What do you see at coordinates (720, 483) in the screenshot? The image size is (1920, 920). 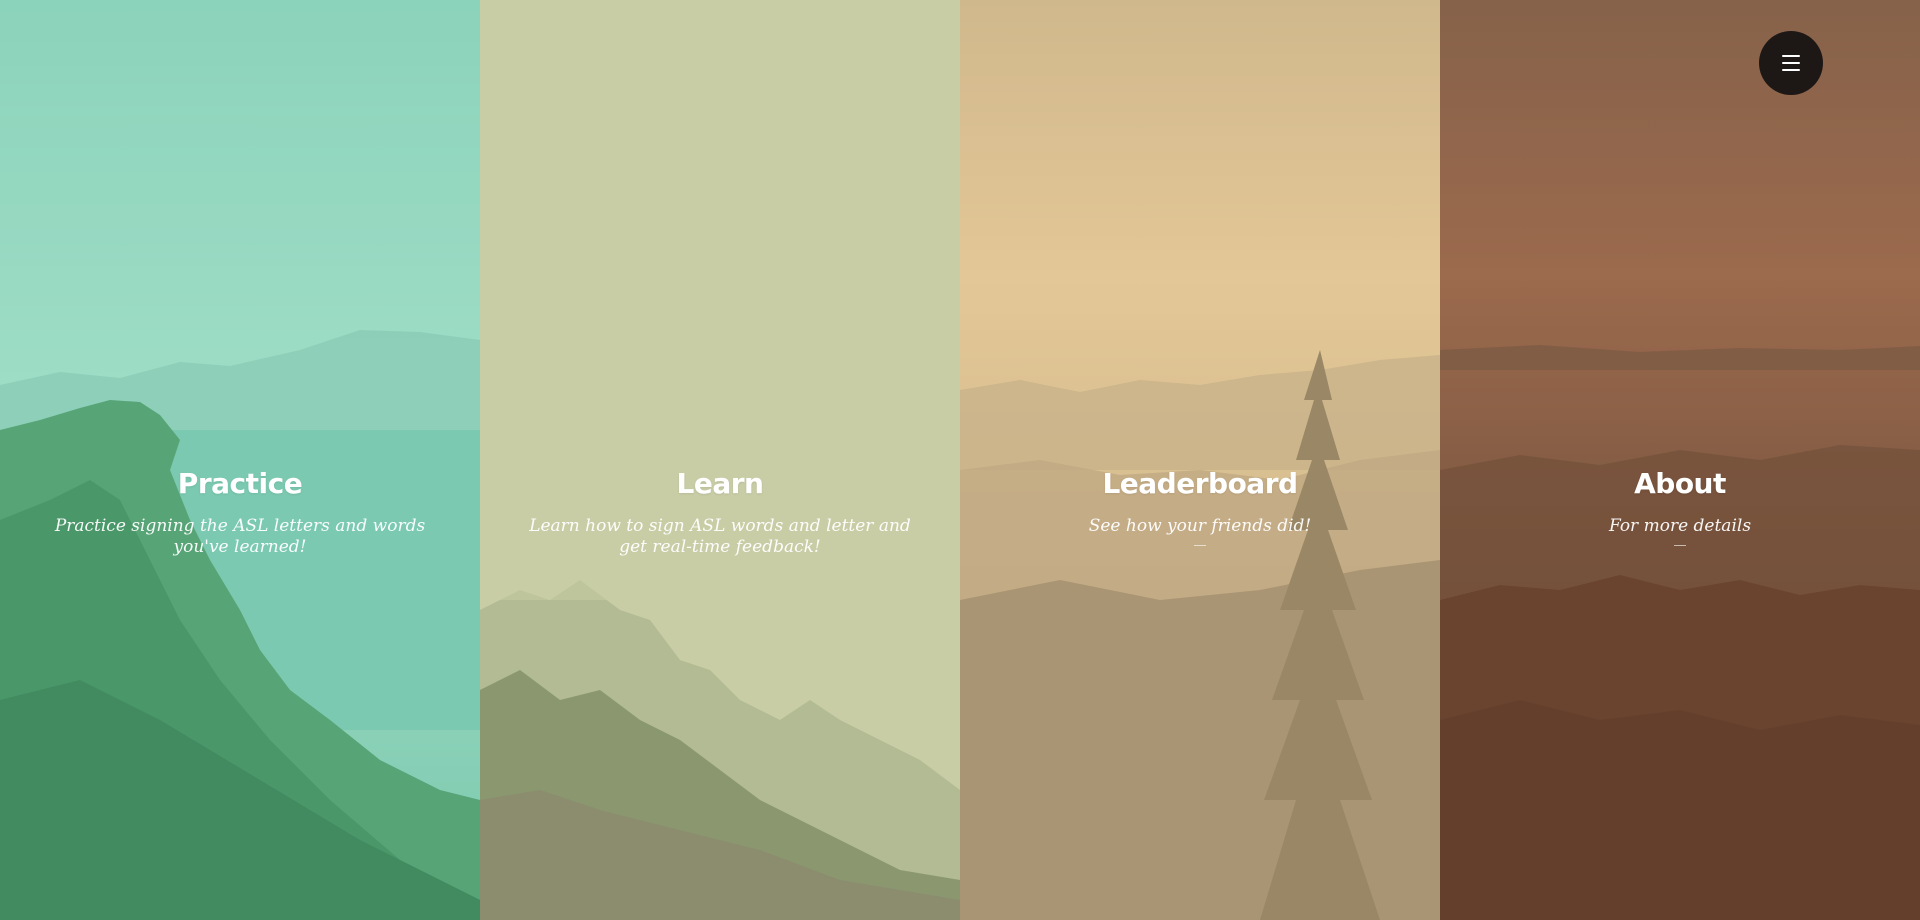 I see `learn-title: Learn` at bounding box center [720, 483].